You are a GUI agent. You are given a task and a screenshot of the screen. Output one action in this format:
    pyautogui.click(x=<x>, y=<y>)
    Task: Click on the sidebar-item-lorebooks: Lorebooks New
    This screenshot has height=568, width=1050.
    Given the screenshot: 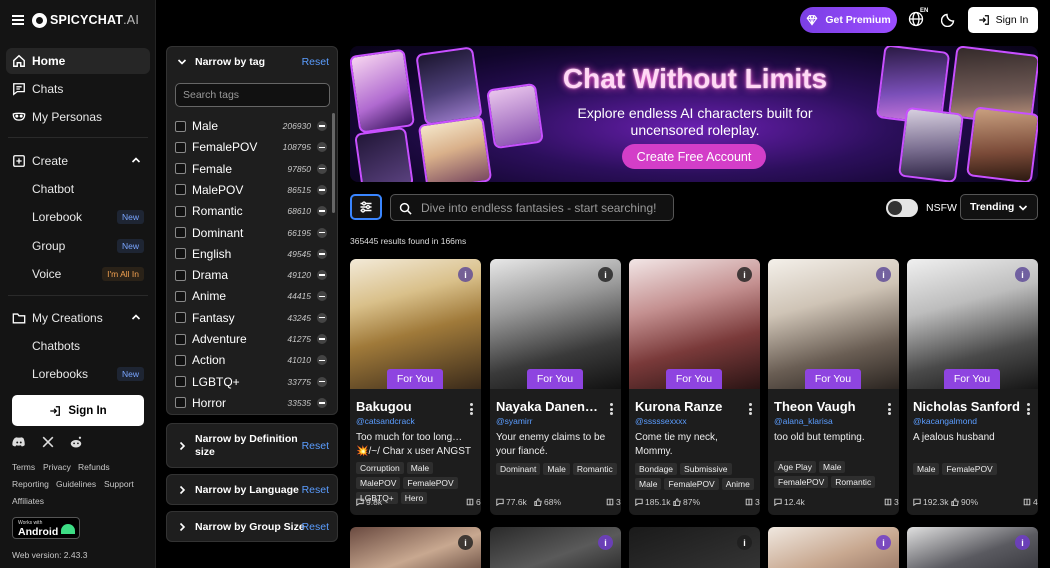 What is the action you would take?
    pyautogui.click(x=91, y=374)
    